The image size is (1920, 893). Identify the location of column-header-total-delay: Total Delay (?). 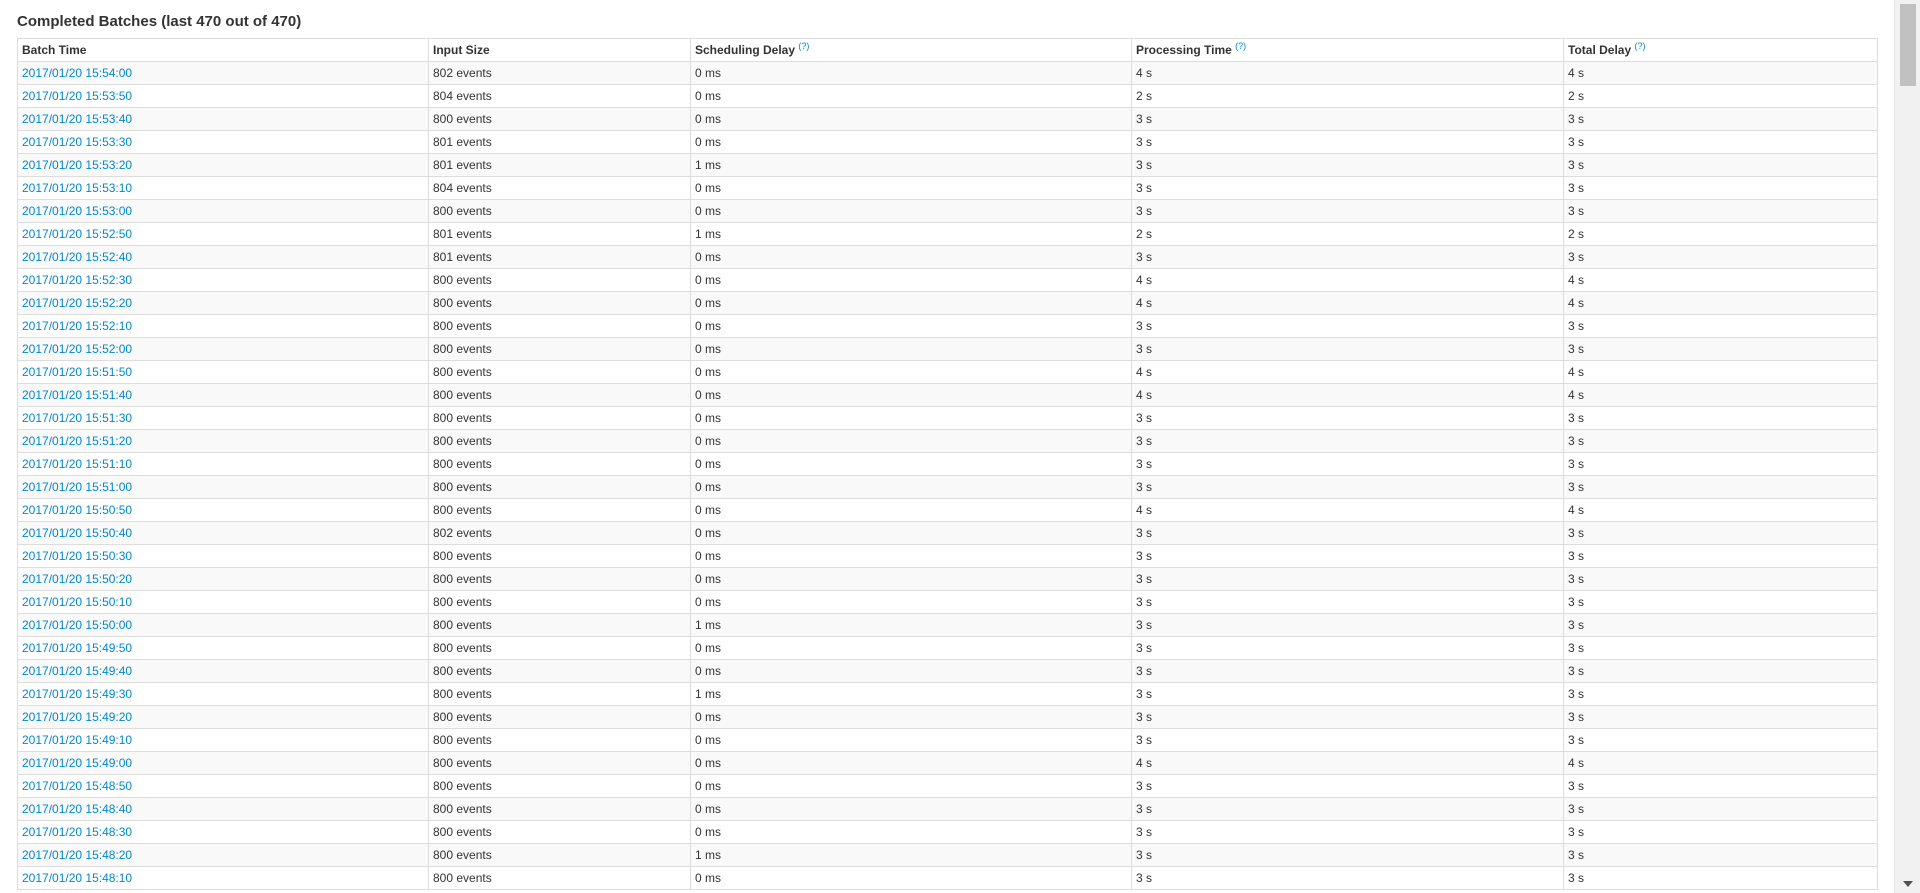
(1720, 50).